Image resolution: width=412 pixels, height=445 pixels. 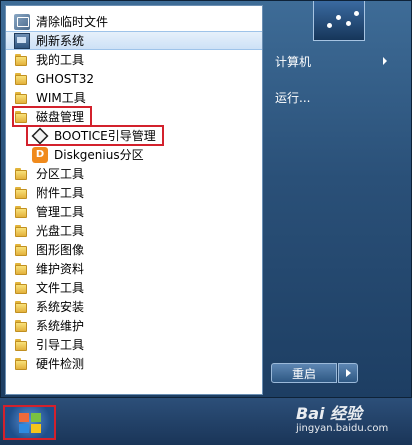 I want to click on menu-folder-my-tools: 我的工具, so click(x=134, y=59).